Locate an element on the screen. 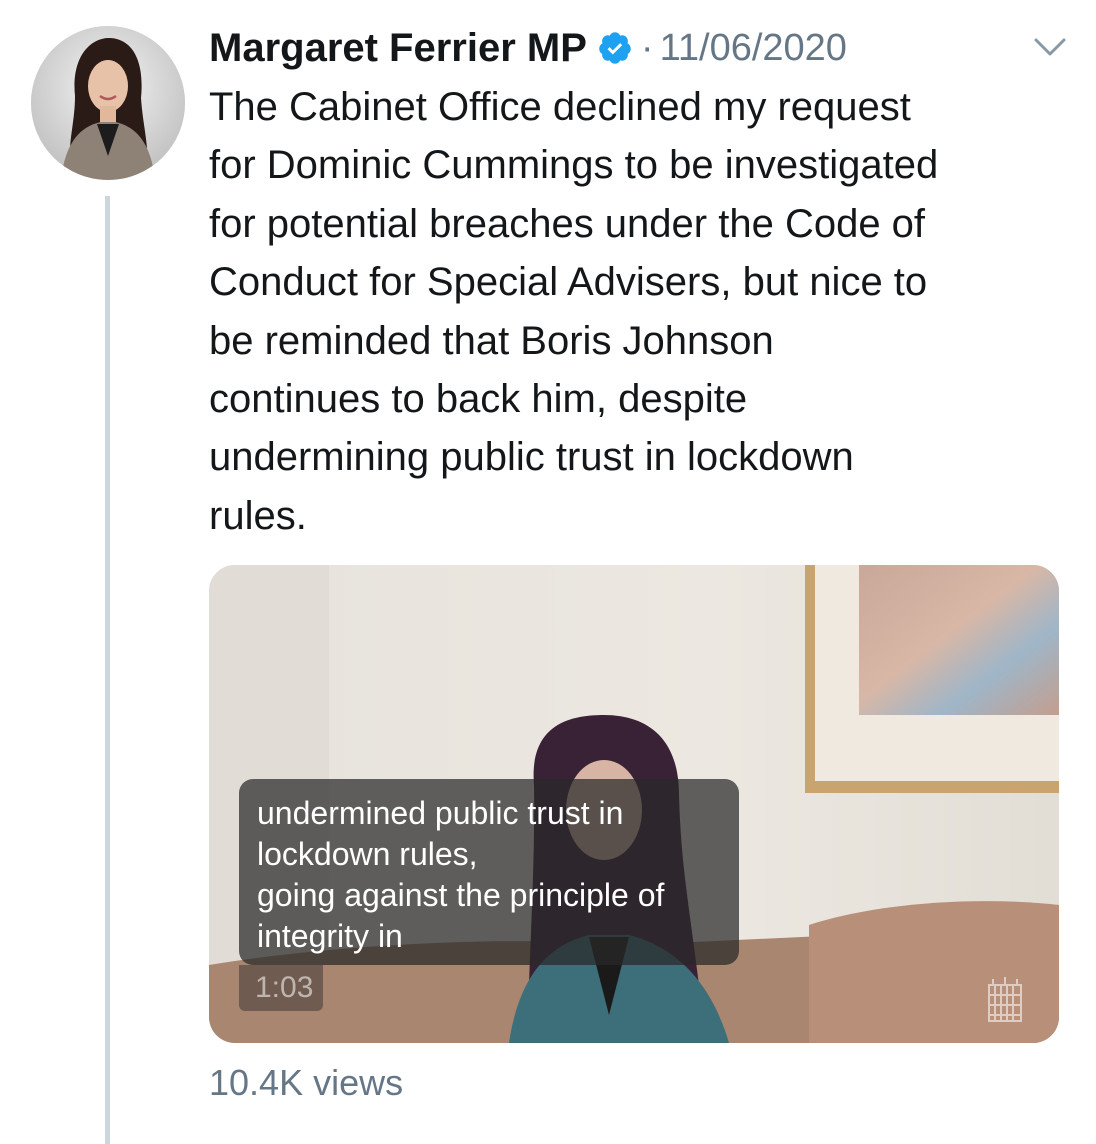 Image resolution: width=1096 pixels, height=1144 pixels. tweet-text-line: be reminded that Boris Johnson is located at coordinates (491, 340).